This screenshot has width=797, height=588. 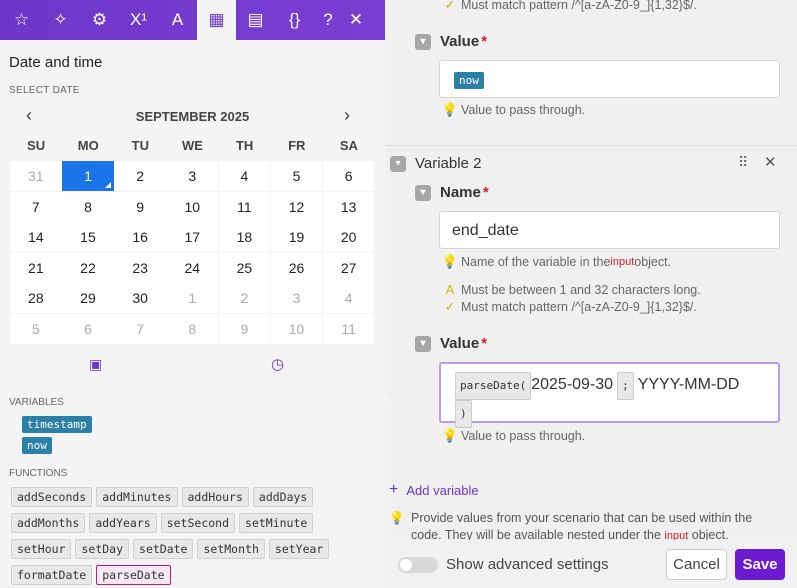 What do you see at coordinates (60, 20) in the screenshot?
I see `sparkle-icon: ✧` at bounding box center [60, 20].